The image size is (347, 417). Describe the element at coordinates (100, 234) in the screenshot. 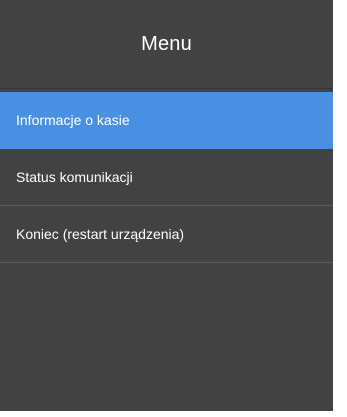

I see `menu-item-label: Koniec (restart urządzenia)` at that location.